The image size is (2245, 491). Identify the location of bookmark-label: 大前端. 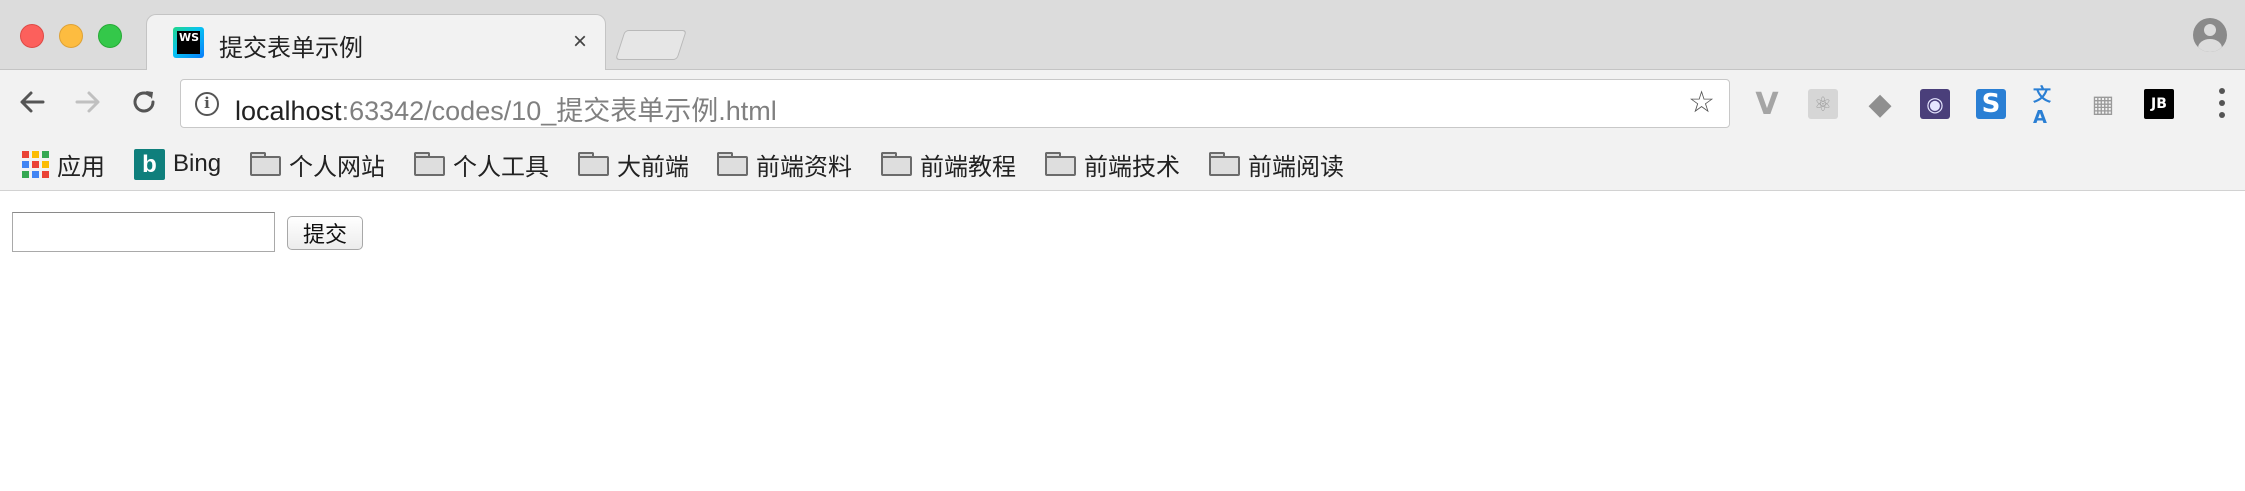
(653, 167).